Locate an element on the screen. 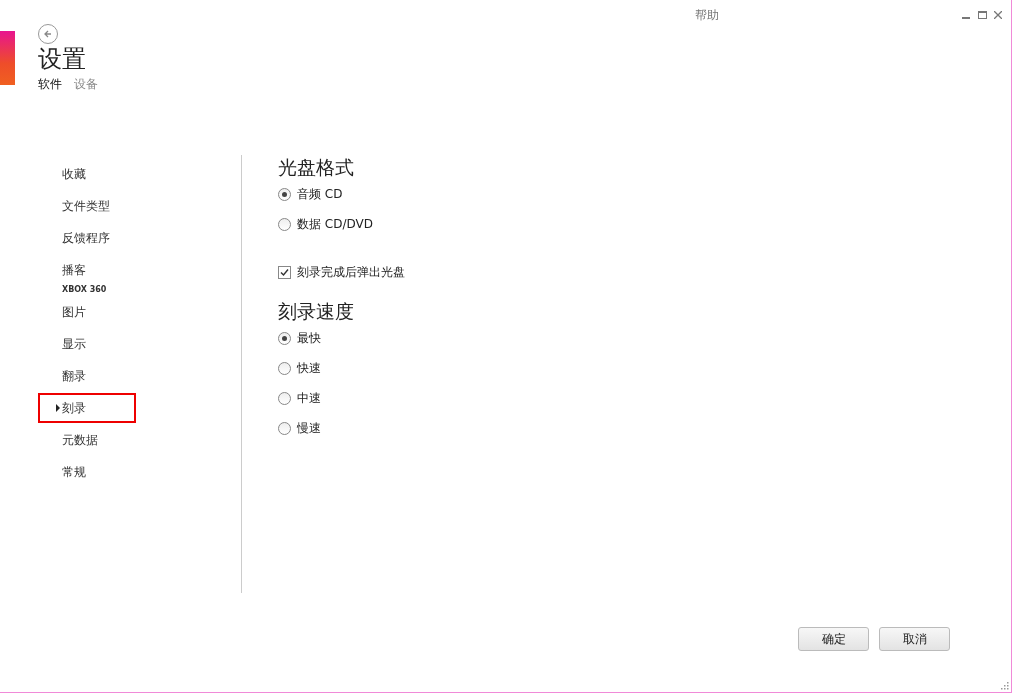 The height and width of the screenshot is (693, 1012). close-icon is located at coordinates (998, 15).